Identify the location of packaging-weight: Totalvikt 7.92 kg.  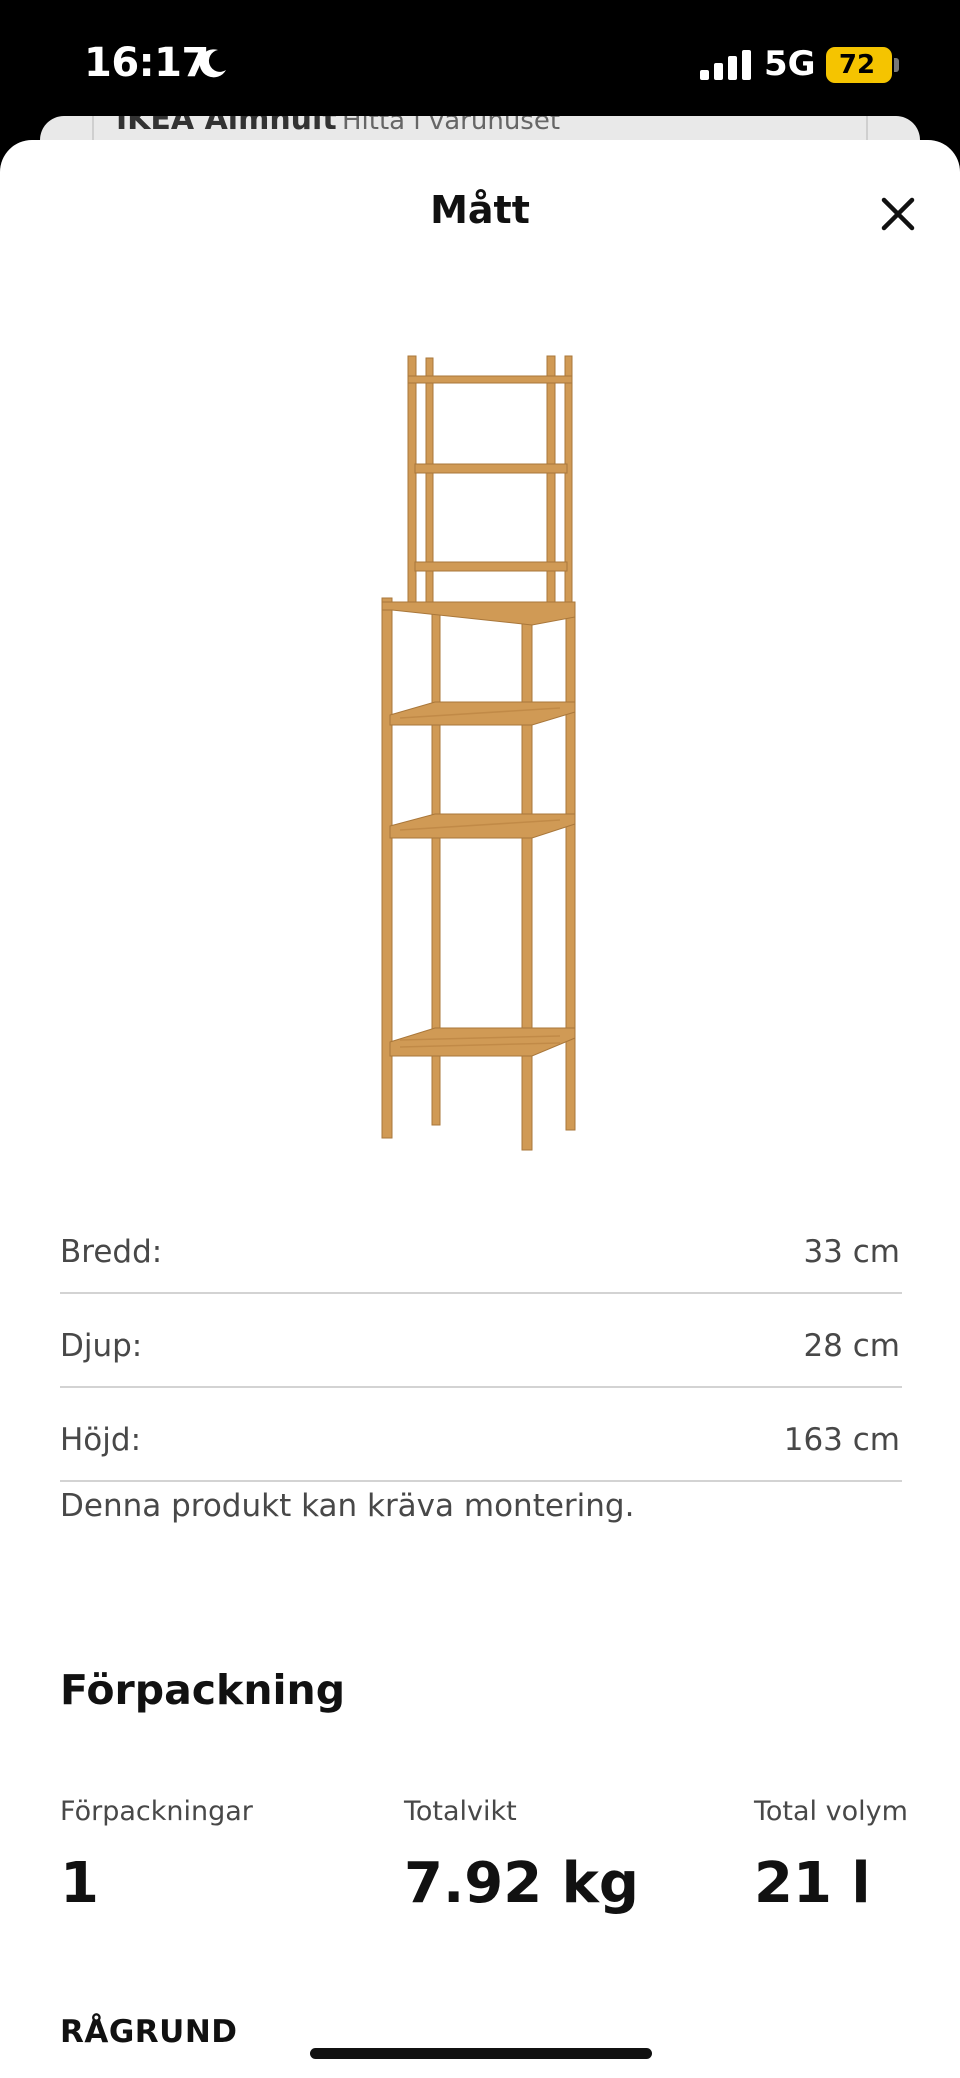
(521, 1856).